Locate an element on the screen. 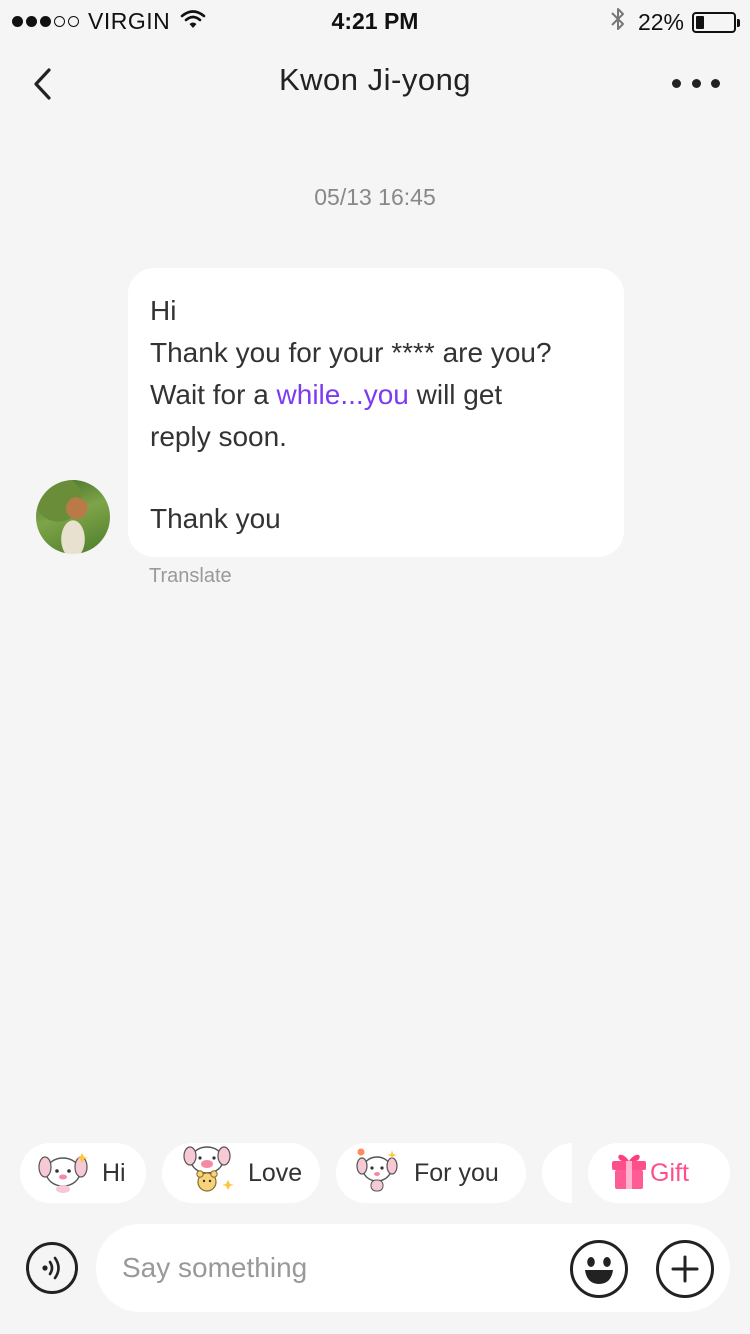 This screenshot has height=1334, width=750. gift-label: Gift is located at coordinates (669, 1172).